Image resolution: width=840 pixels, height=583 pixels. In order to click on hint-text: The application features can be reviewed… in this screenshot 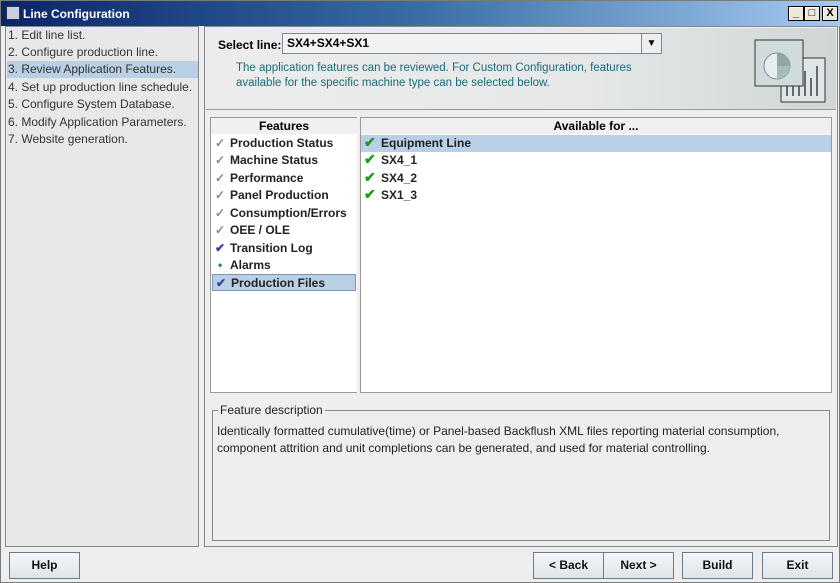, I will do `click(434, 75)`.